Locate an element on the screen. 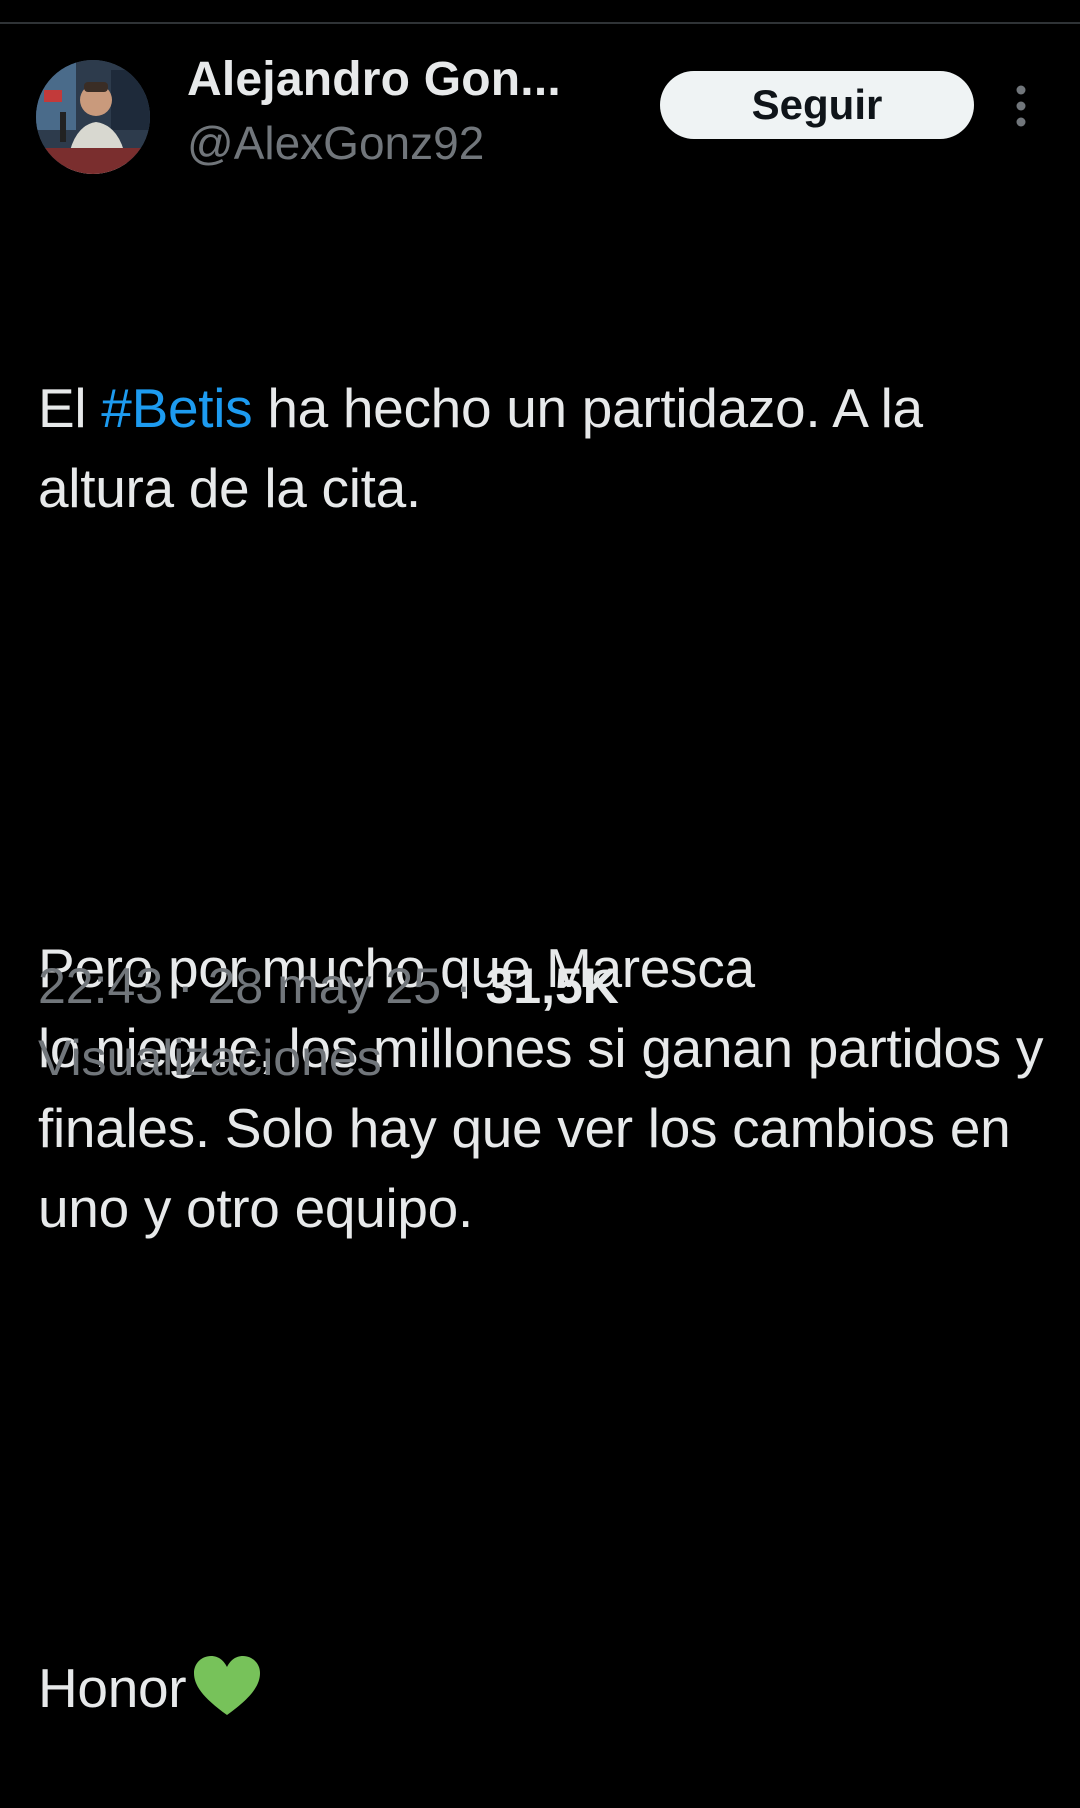 This screenshot has height=1808, width=1080. avatar-image is located at coordinates (93, 117).